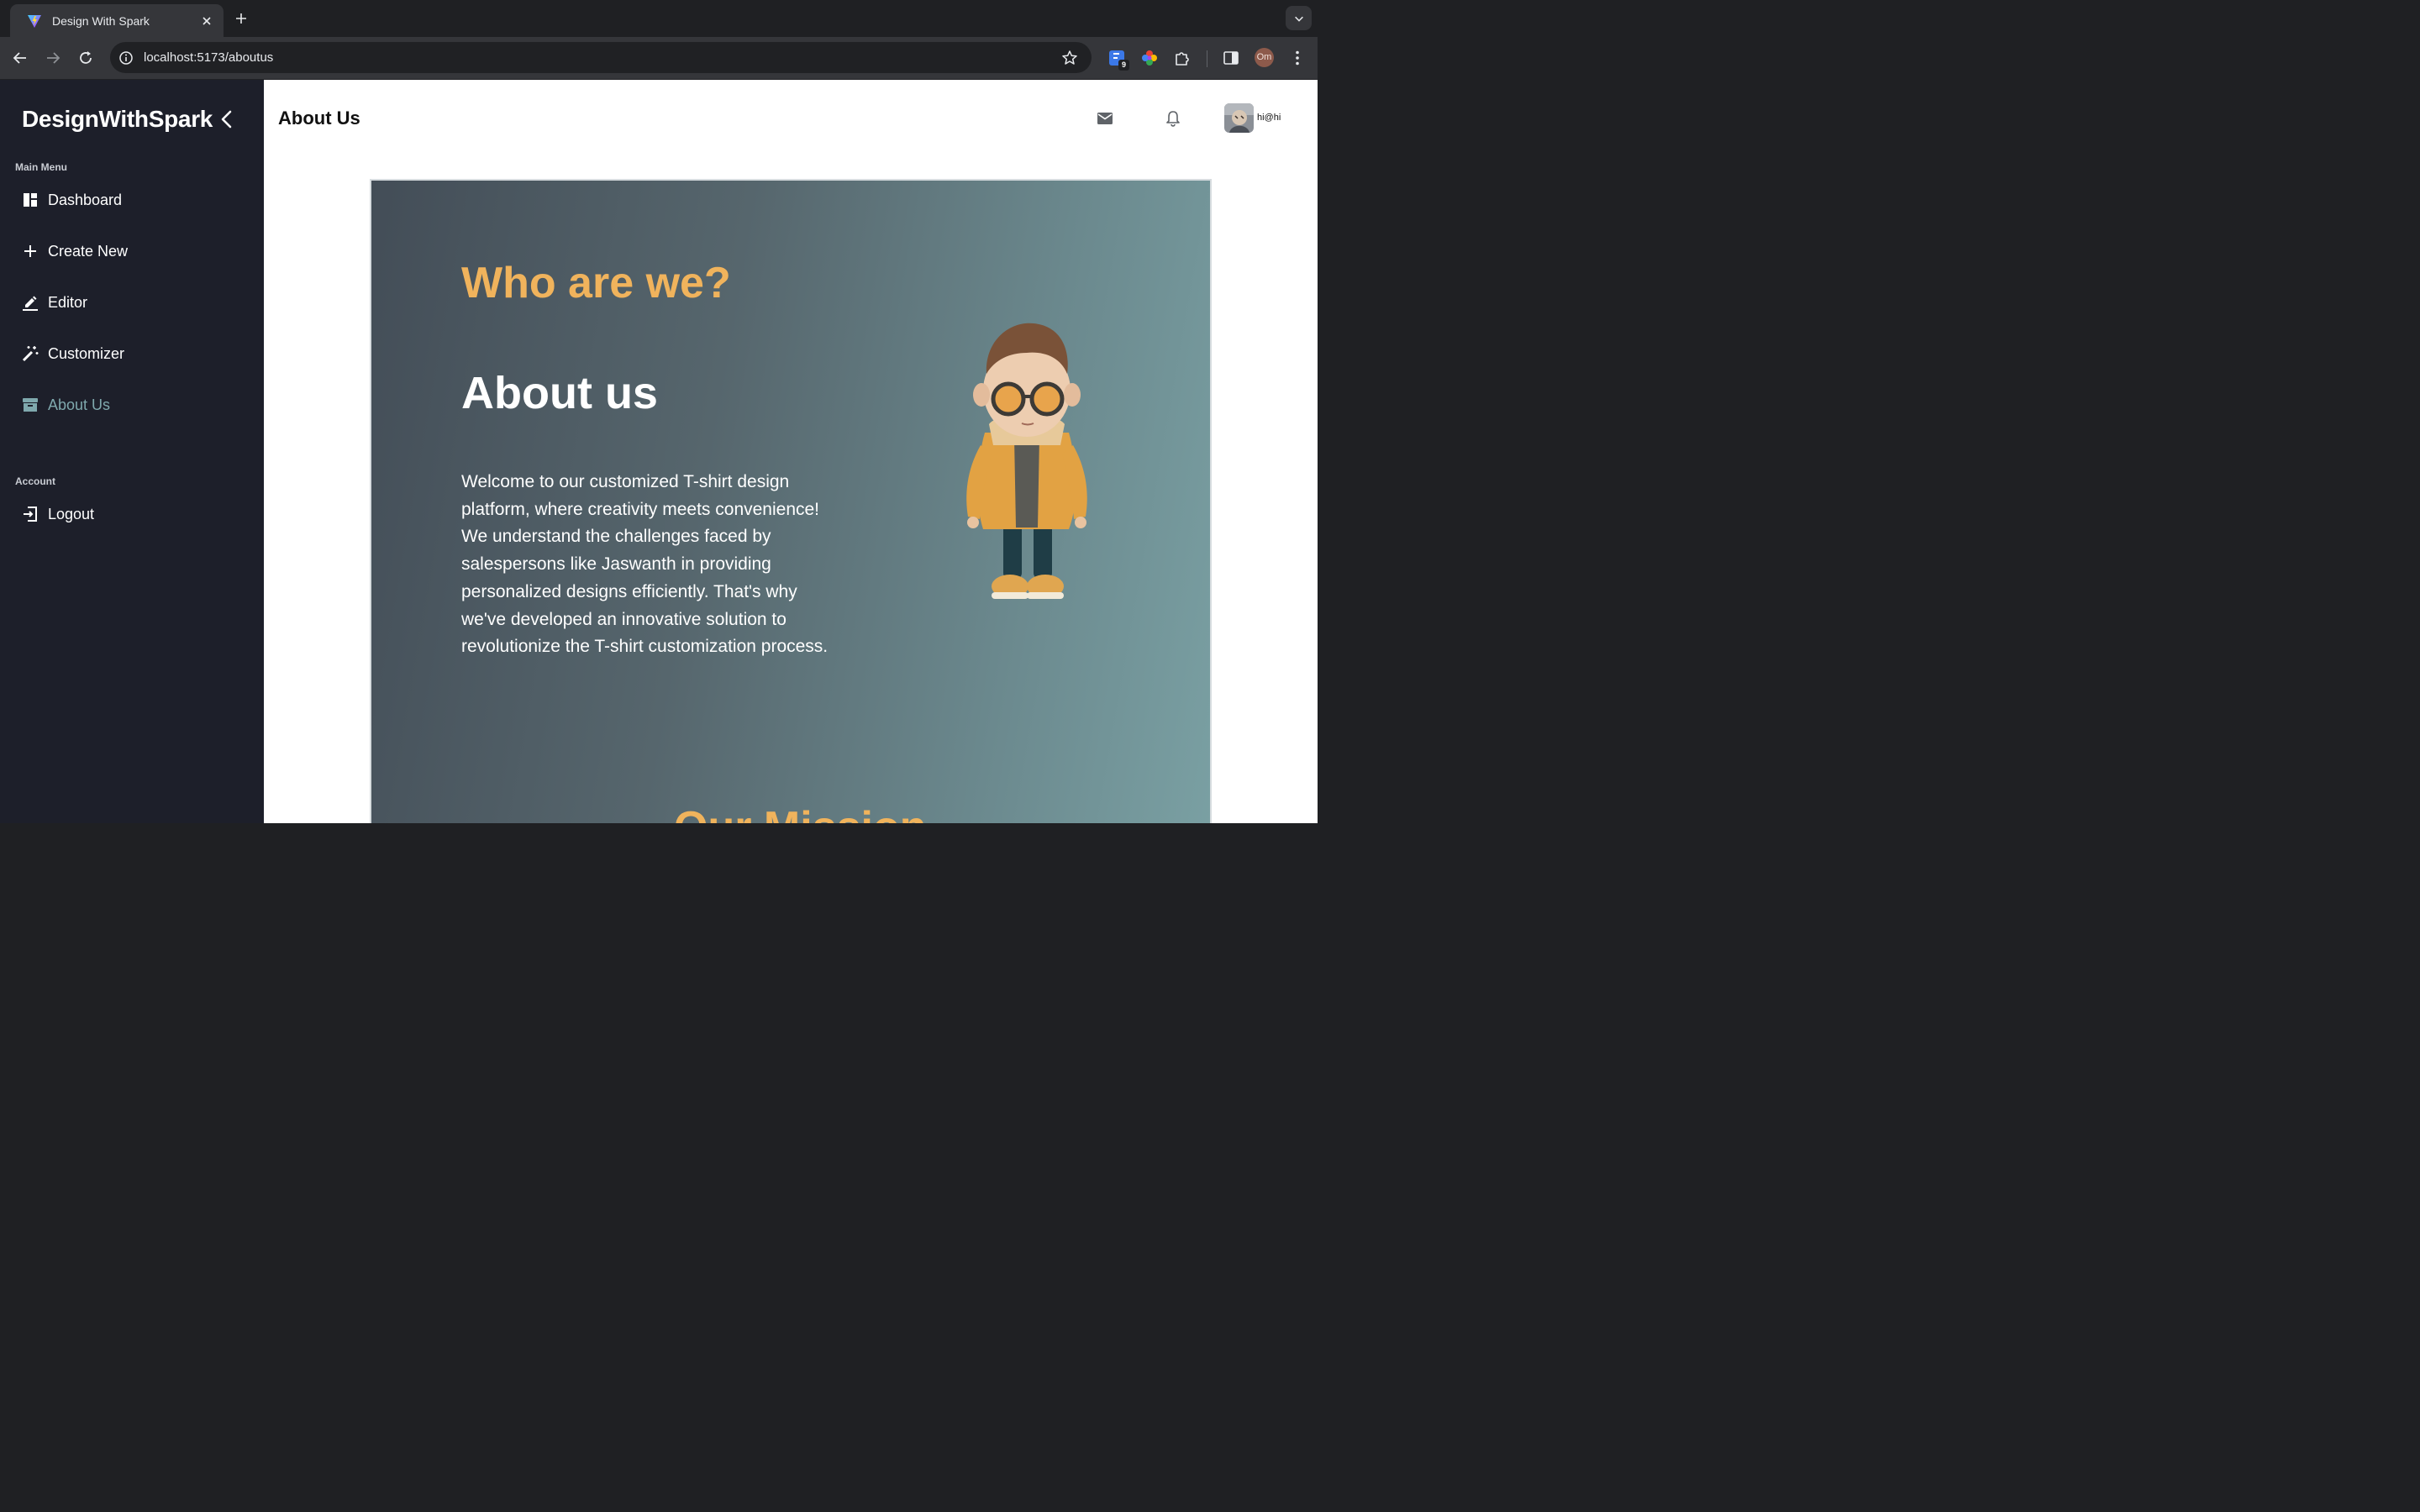 This screenshot has width=2420, height=1512. I want to click on mail-icon, so click(1105, 118).